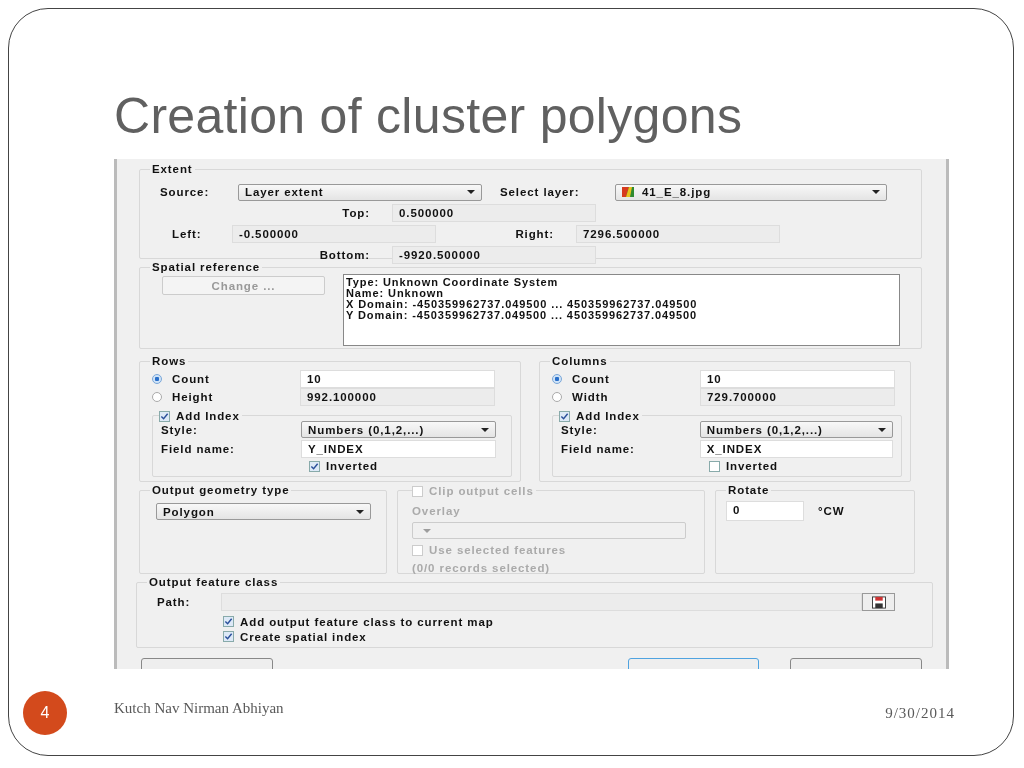 The height and width of the screenshot is (768, 1024). What do you see at coordinates (193, 397) in the screenshot?
I see `radio-label: Height` at bounding box center [193, 397].